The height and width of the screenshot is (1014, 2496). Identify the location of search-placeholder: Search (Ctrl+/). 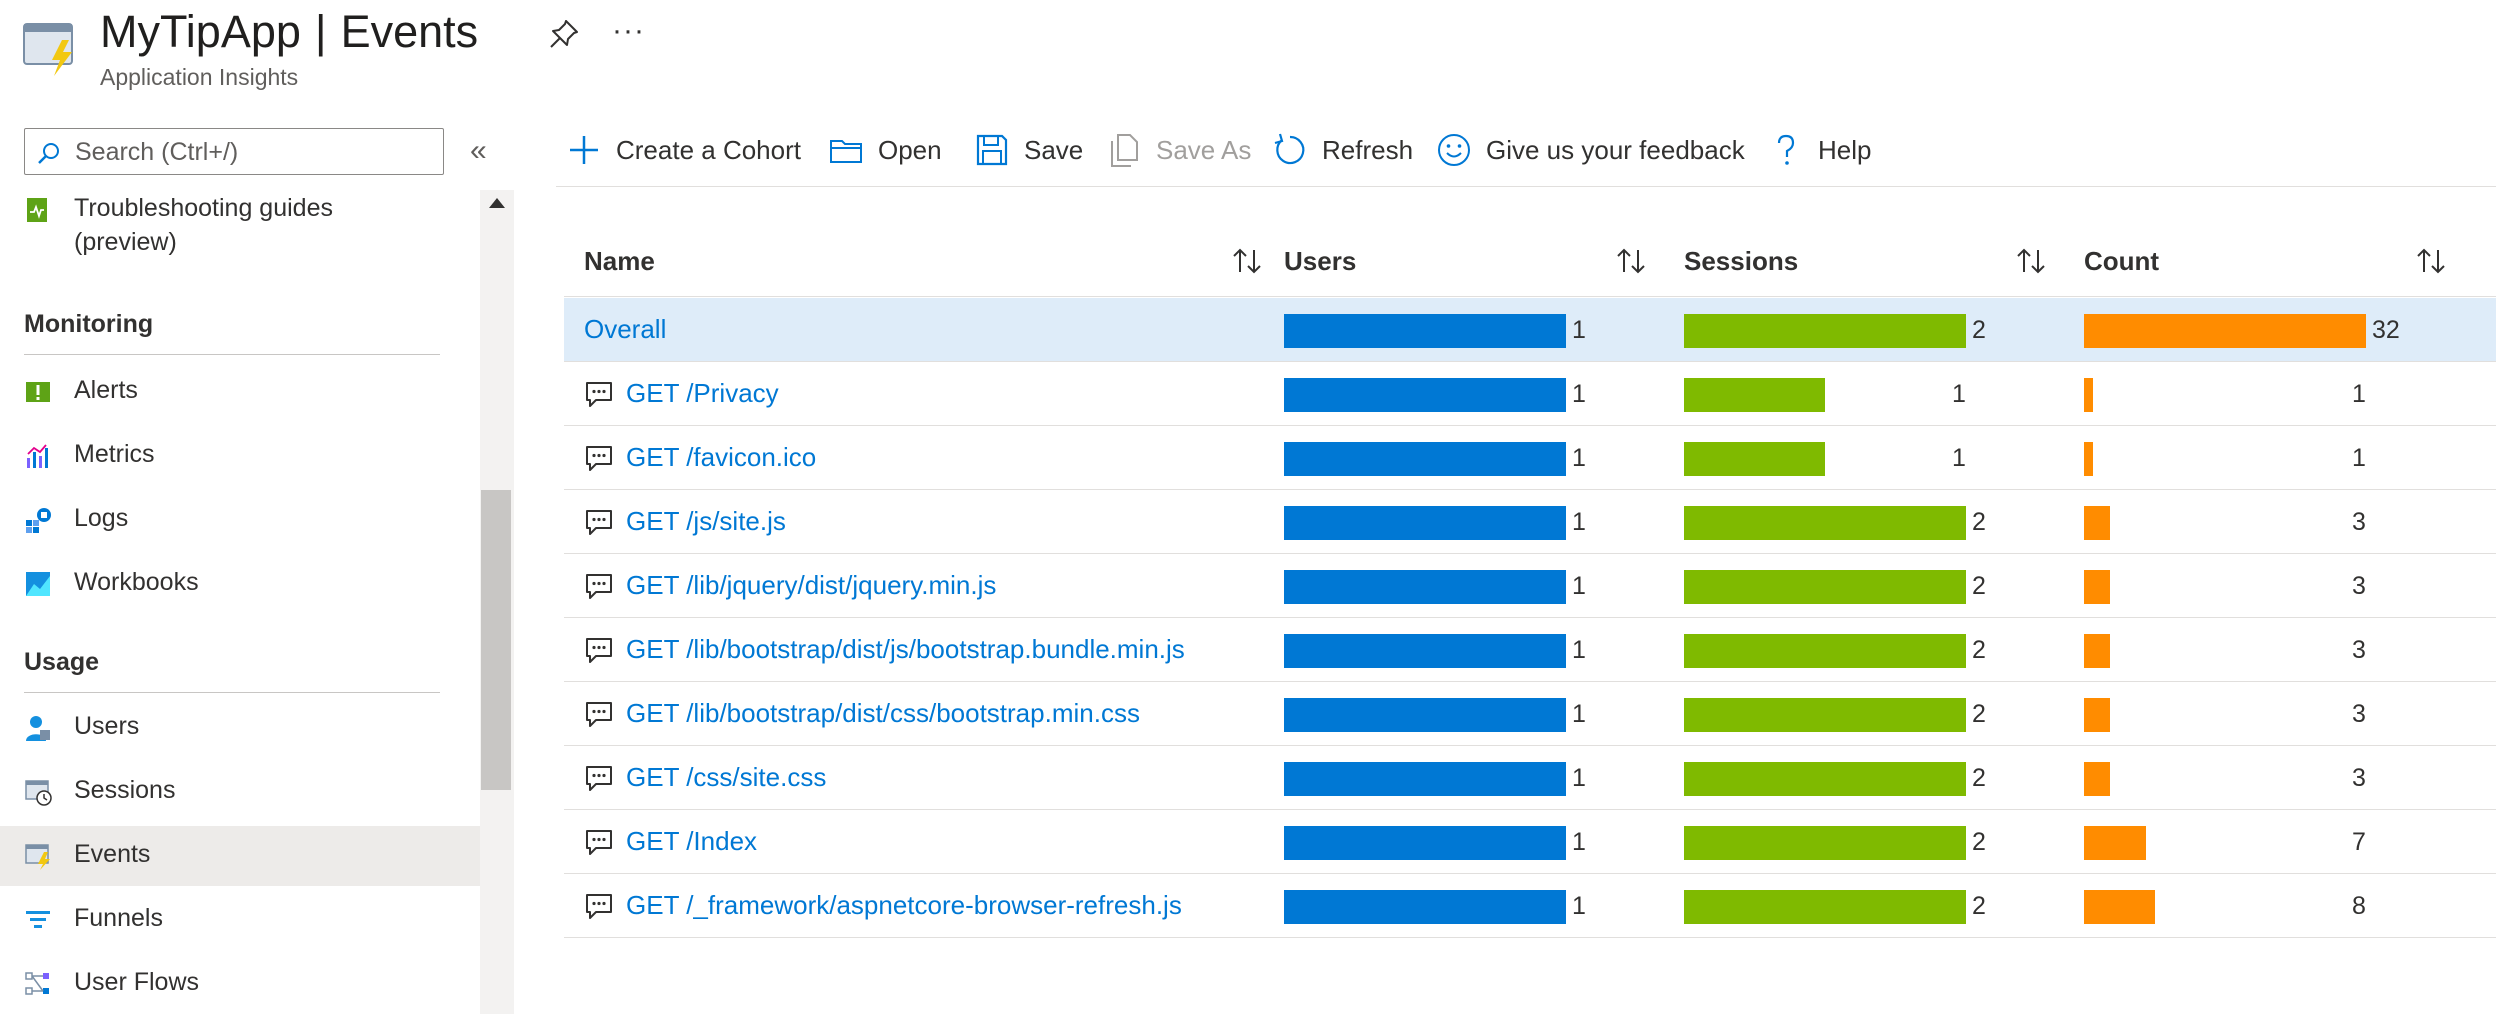
(157, 152).